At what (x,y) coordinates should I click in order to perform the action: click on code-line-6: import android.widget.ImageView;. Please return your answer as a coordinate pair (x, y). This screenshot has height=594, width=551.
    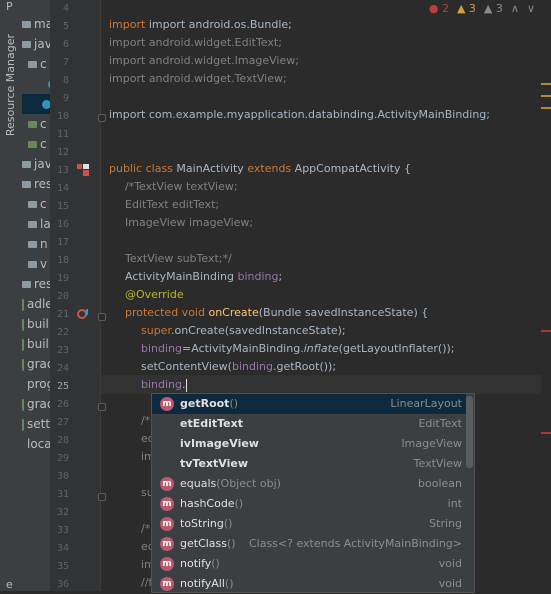
    Looking at the image, I should click on (204, 60).